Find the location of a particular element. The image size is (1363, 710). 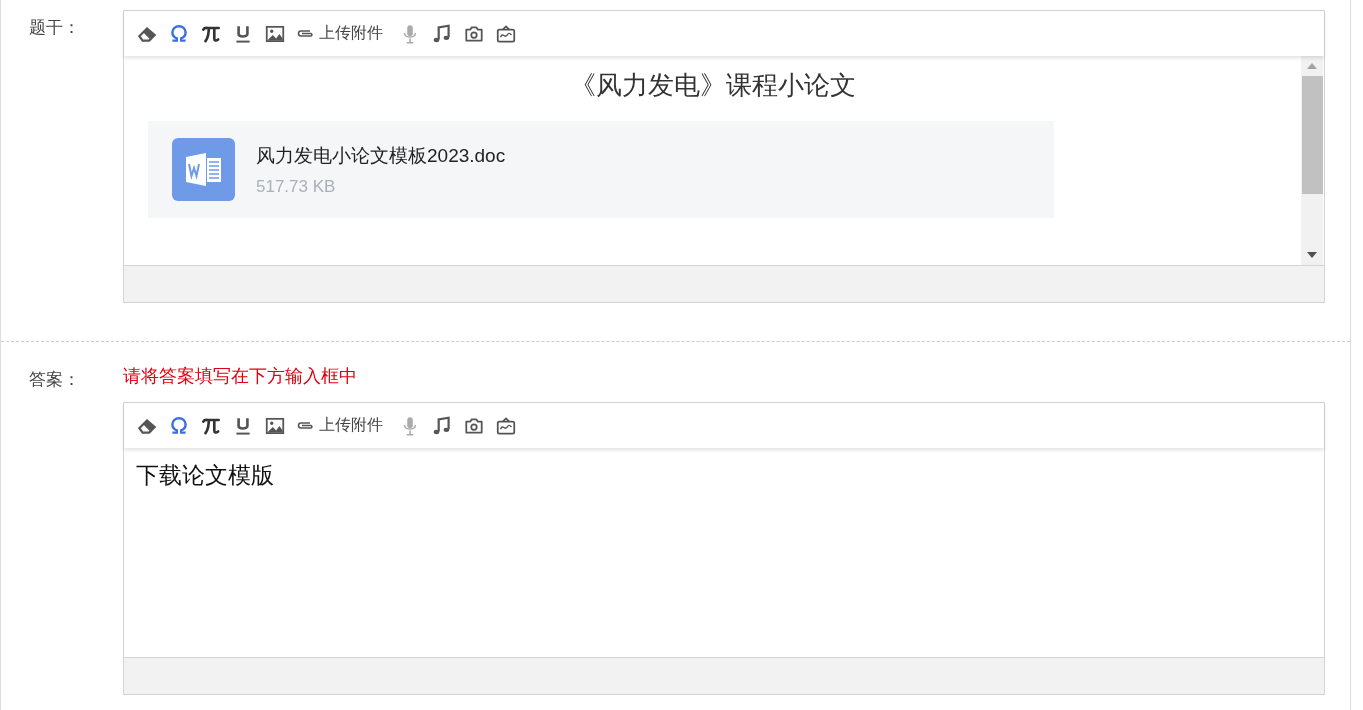

attachment-card: 风力发电小论文模板2023.doc 517.73 KB is located at coordinates (601, 169).